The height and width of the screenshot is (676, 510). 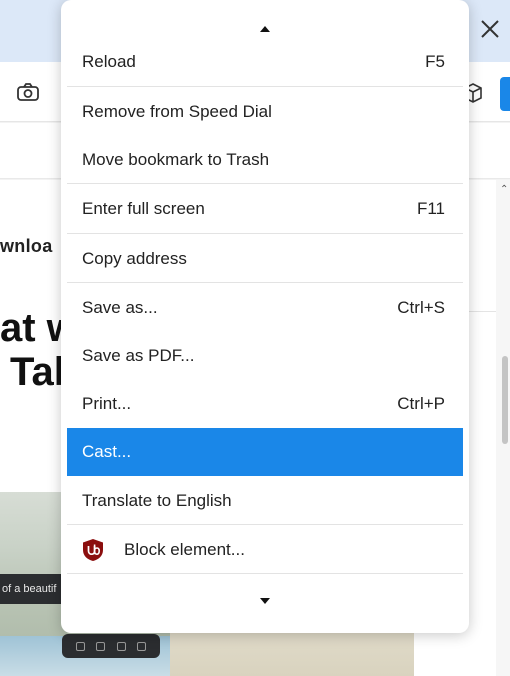 I want to click on menu-item-remove-from-speed-dial: Remove from Speed Dial, so click(x=265, y=112).